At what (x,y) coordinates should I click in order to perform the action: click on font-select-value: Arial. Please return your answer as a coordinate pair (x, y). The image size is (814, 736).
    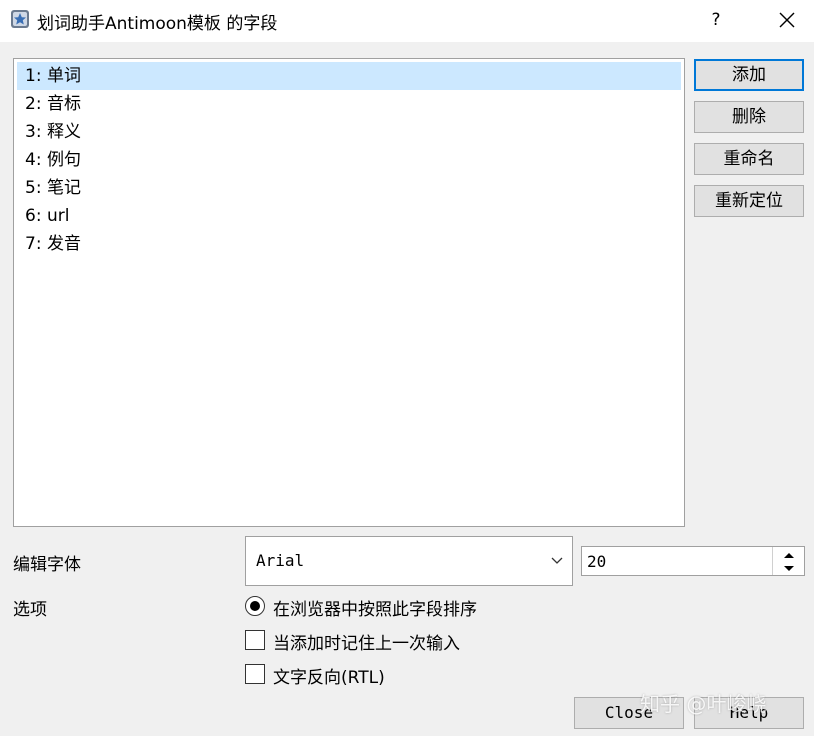
    Looking at the image, I should click on (280, 560).